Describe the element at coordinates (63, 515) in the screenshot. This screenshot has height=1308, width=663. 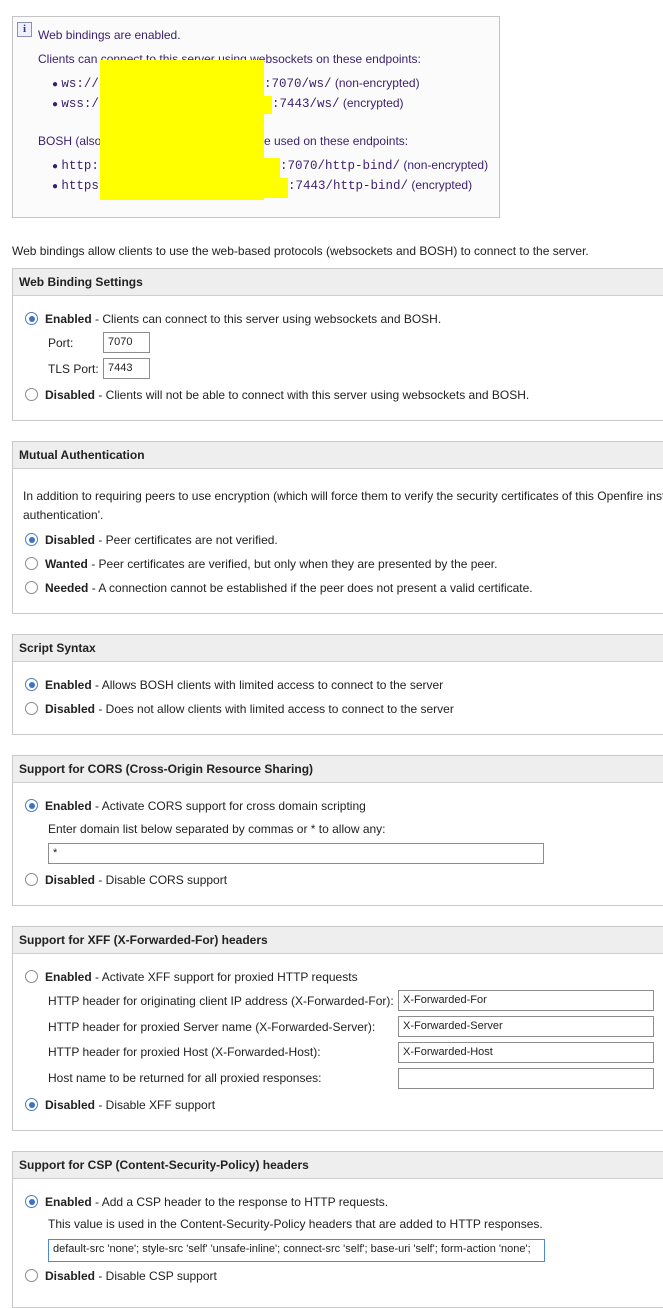
I see `mutual-description-line: authentication'.` at that location.